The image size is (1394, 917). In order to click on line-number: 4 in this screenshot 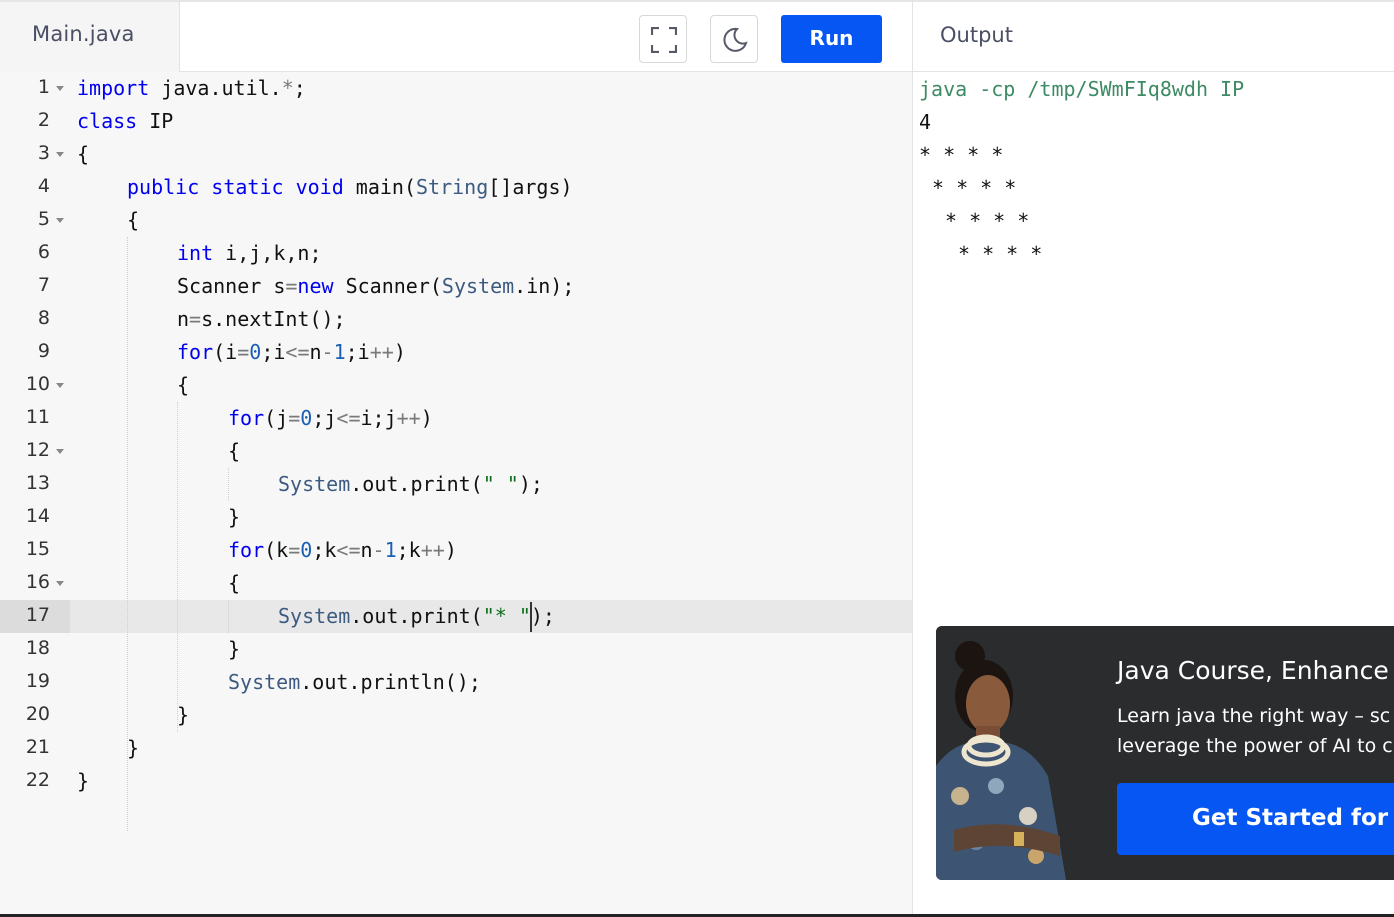, I will do `click(35, 187)`.